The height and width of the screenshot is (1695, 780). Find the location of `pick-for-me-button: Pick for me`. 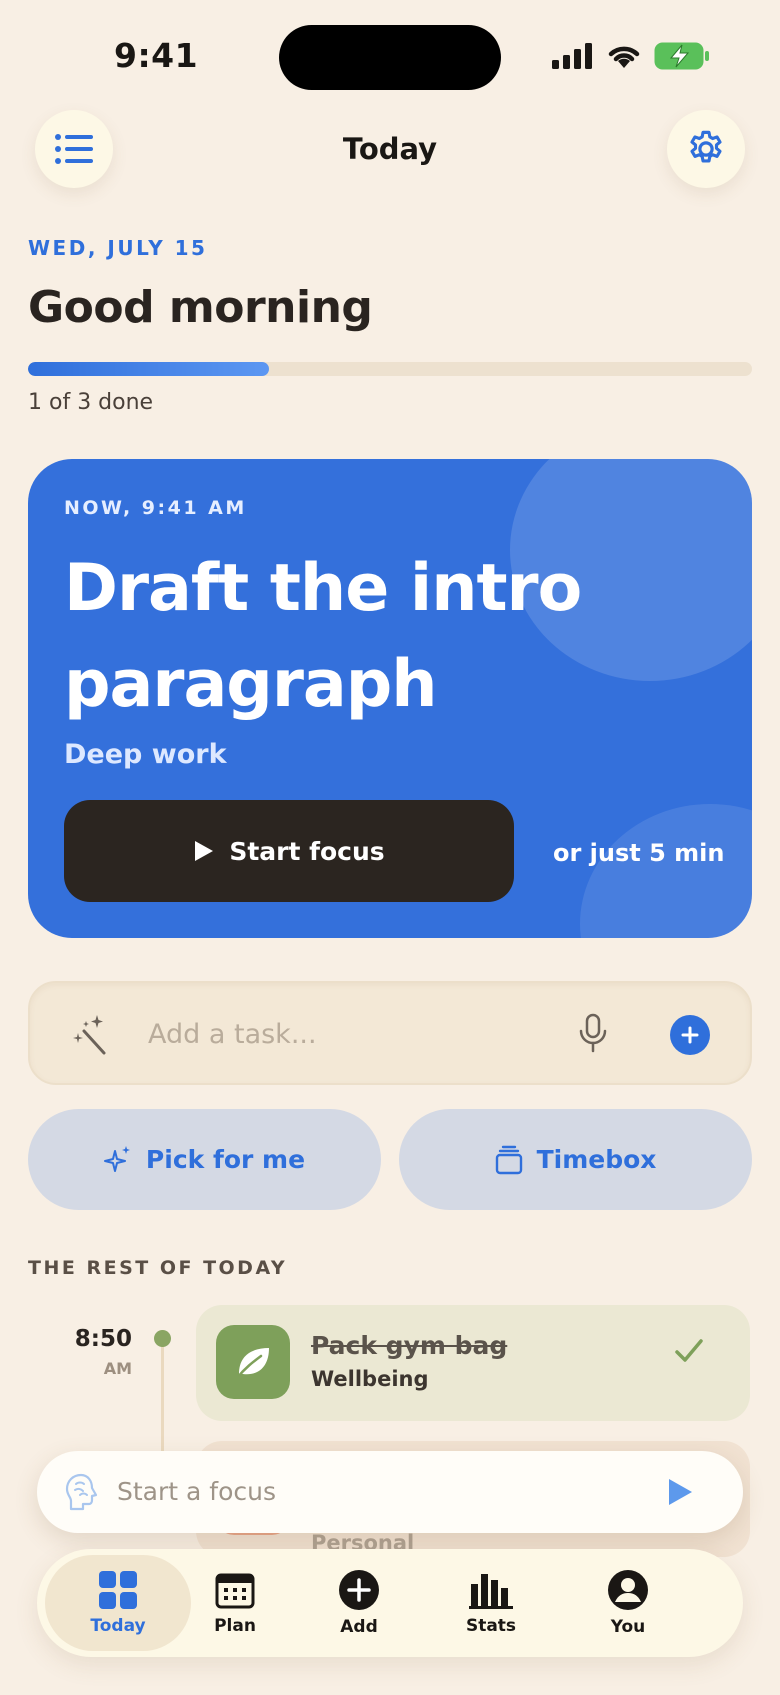

pick-for-me-button: Pick for me is located at coordinates (204, 1159).